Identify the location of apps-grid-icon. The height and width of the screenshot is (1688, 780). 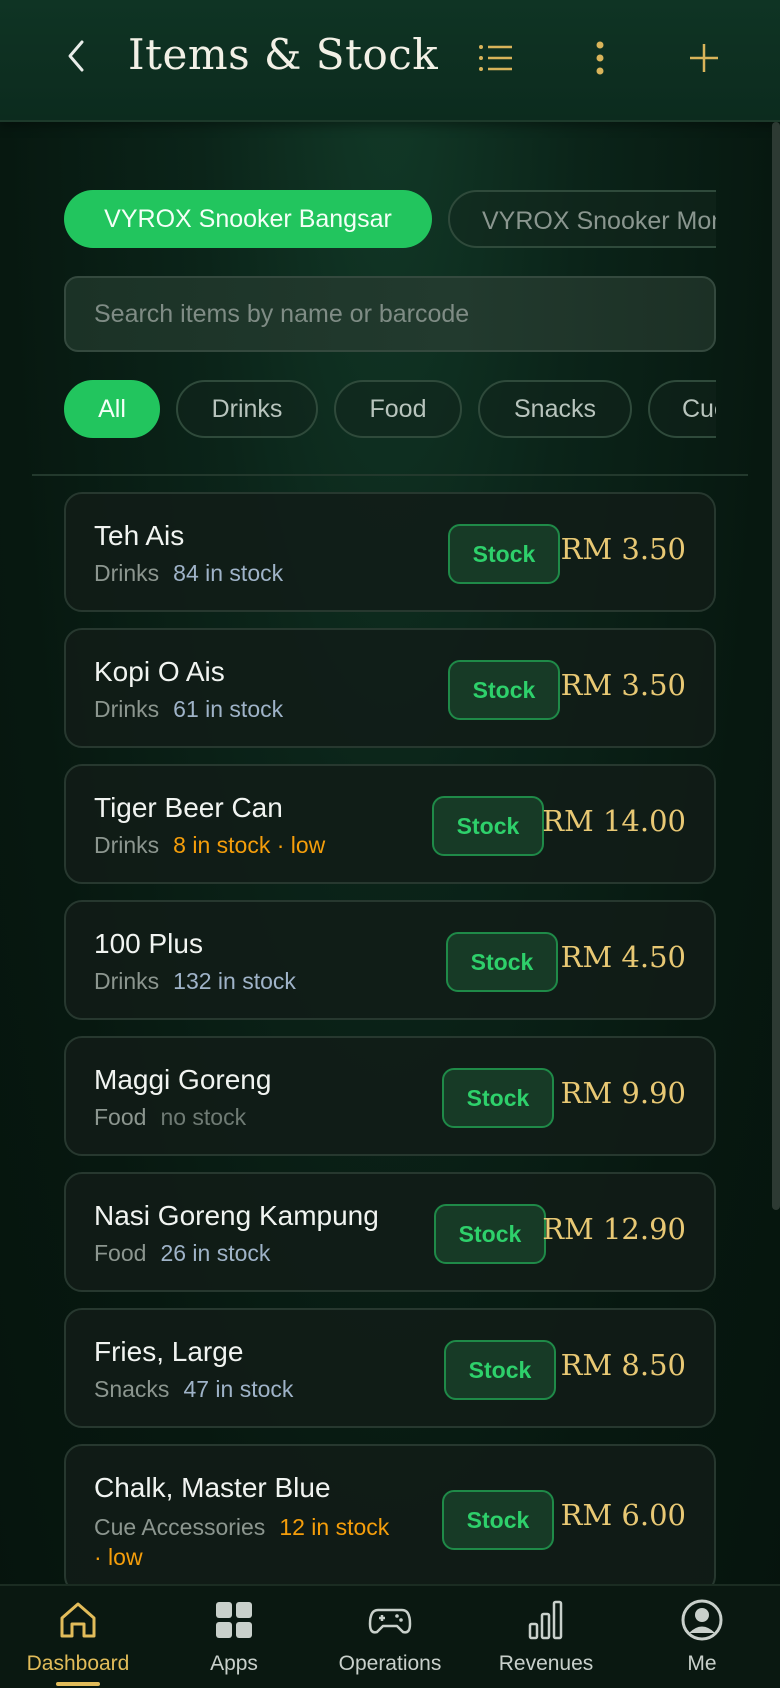
(234, 1620).